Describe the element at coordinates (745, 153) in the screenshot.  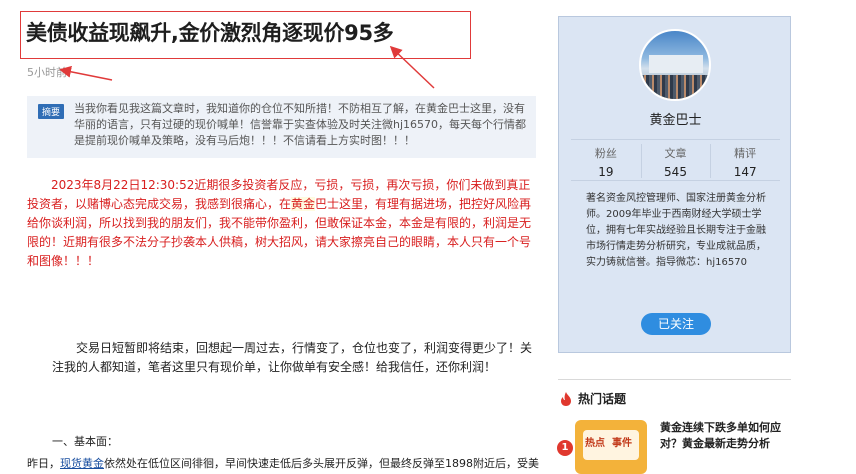
I see `stat-label: 精评` at that location.